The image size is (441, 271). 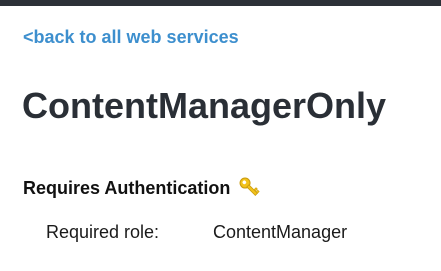 I want to click on page-title: ContentManagerOnly, so click(x=204, y=105).